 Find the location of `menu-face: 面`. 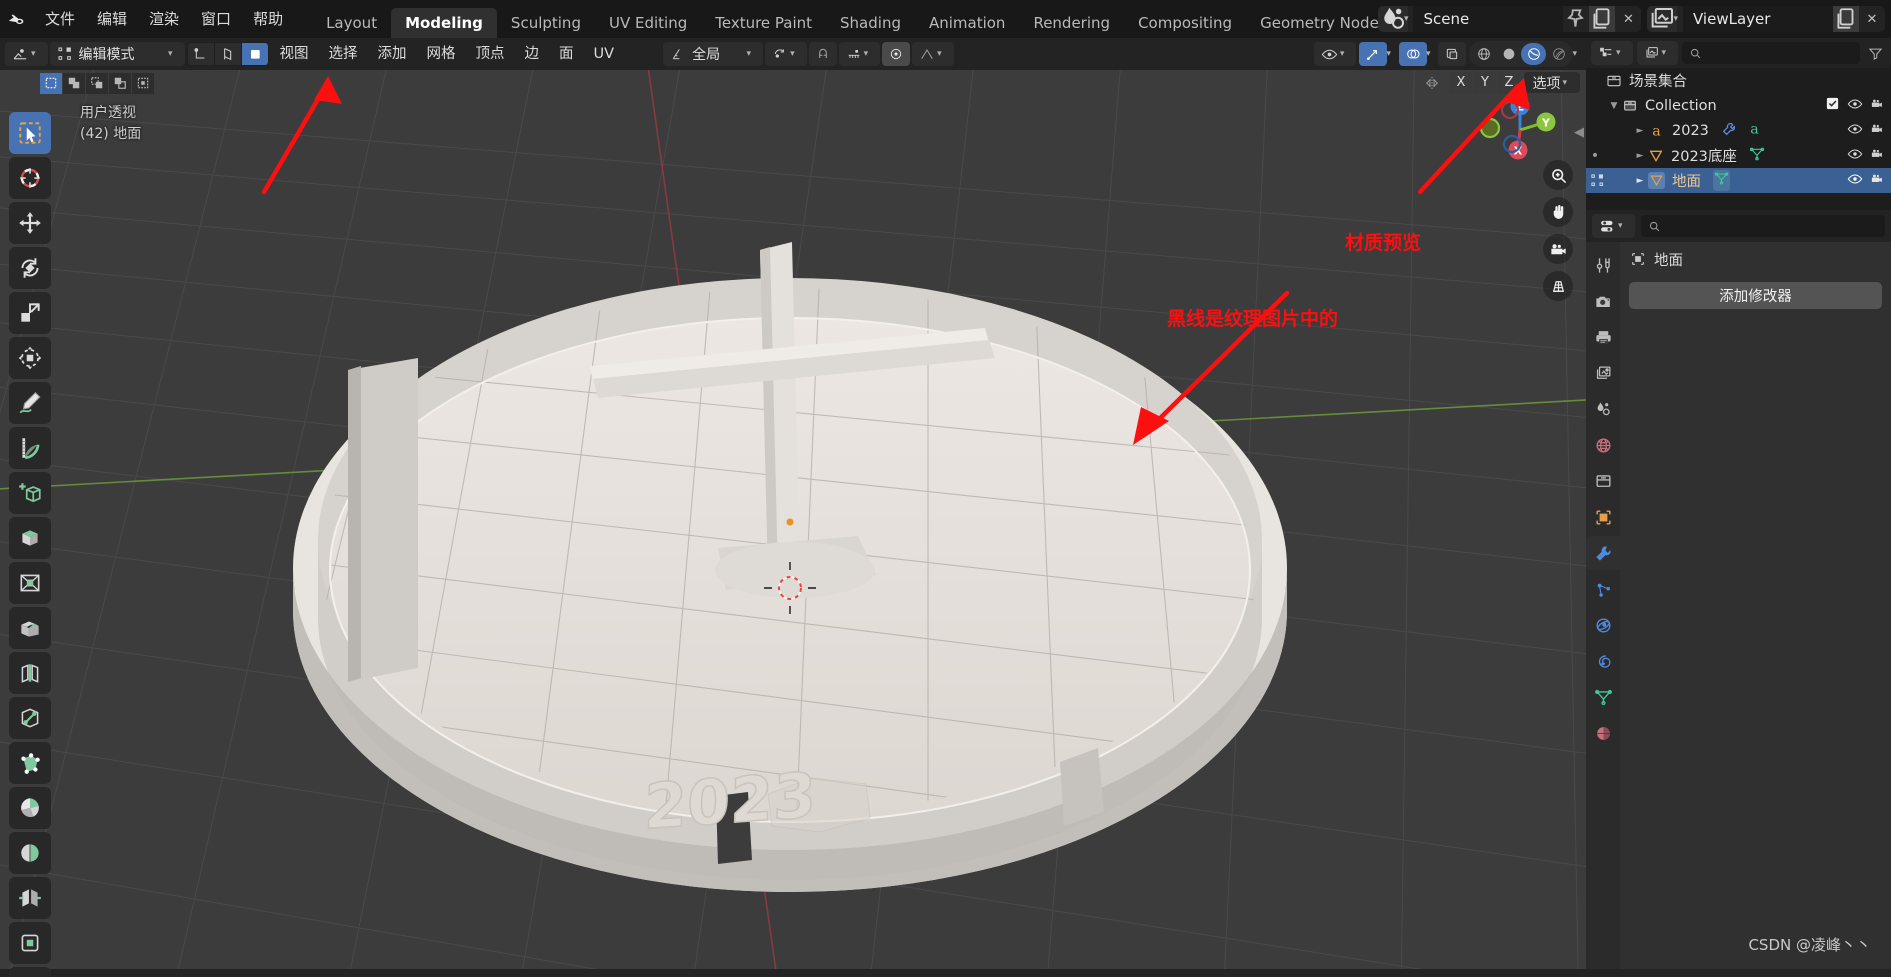

menu-face: 面 is located at coordinates (566, 54).